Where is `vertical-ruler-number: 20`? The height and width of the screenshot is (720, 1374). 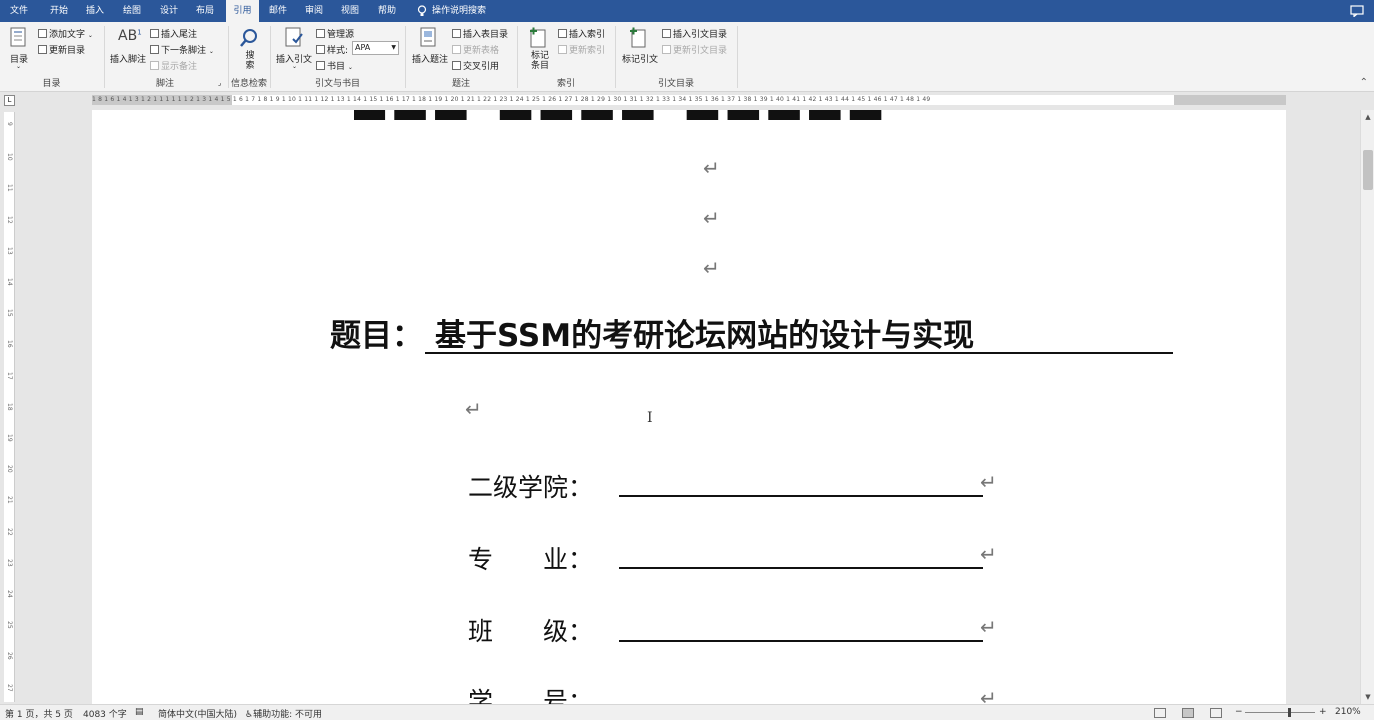 vertical-ruler-number: 20 is located at coordinates (9, 469).